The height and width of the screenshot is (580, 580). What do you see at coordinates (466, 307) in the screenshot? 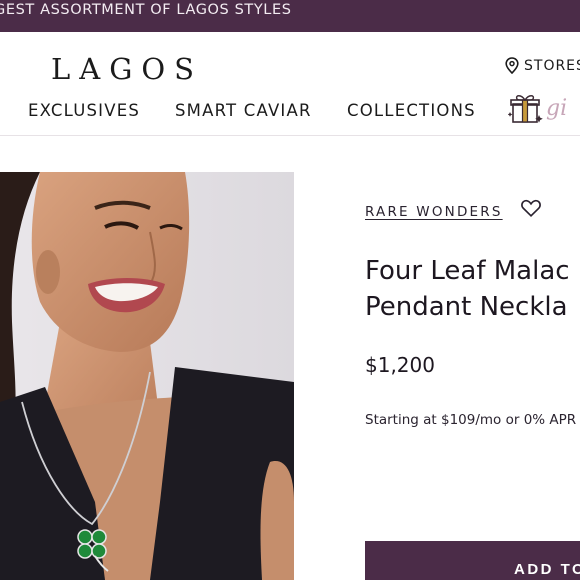
I see `product-title-line2: Pendant Neckla` at bounding box center [466, 307].